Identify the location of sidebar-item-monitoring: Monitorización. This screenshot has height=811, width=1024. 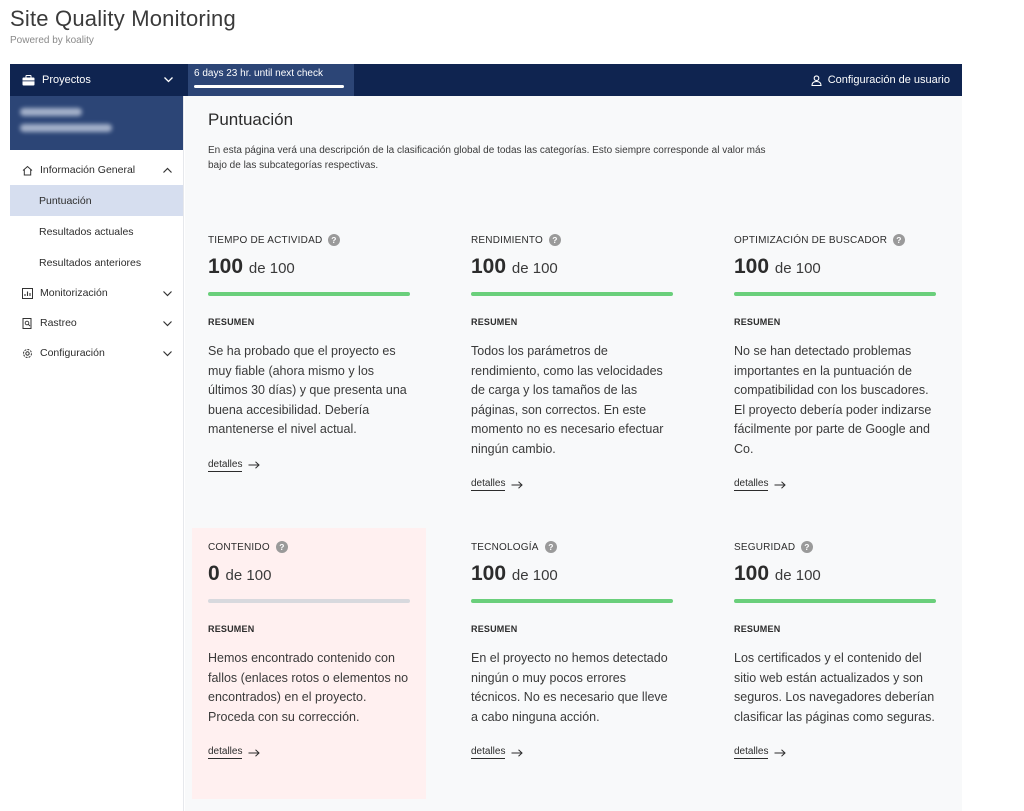
(96, 293).